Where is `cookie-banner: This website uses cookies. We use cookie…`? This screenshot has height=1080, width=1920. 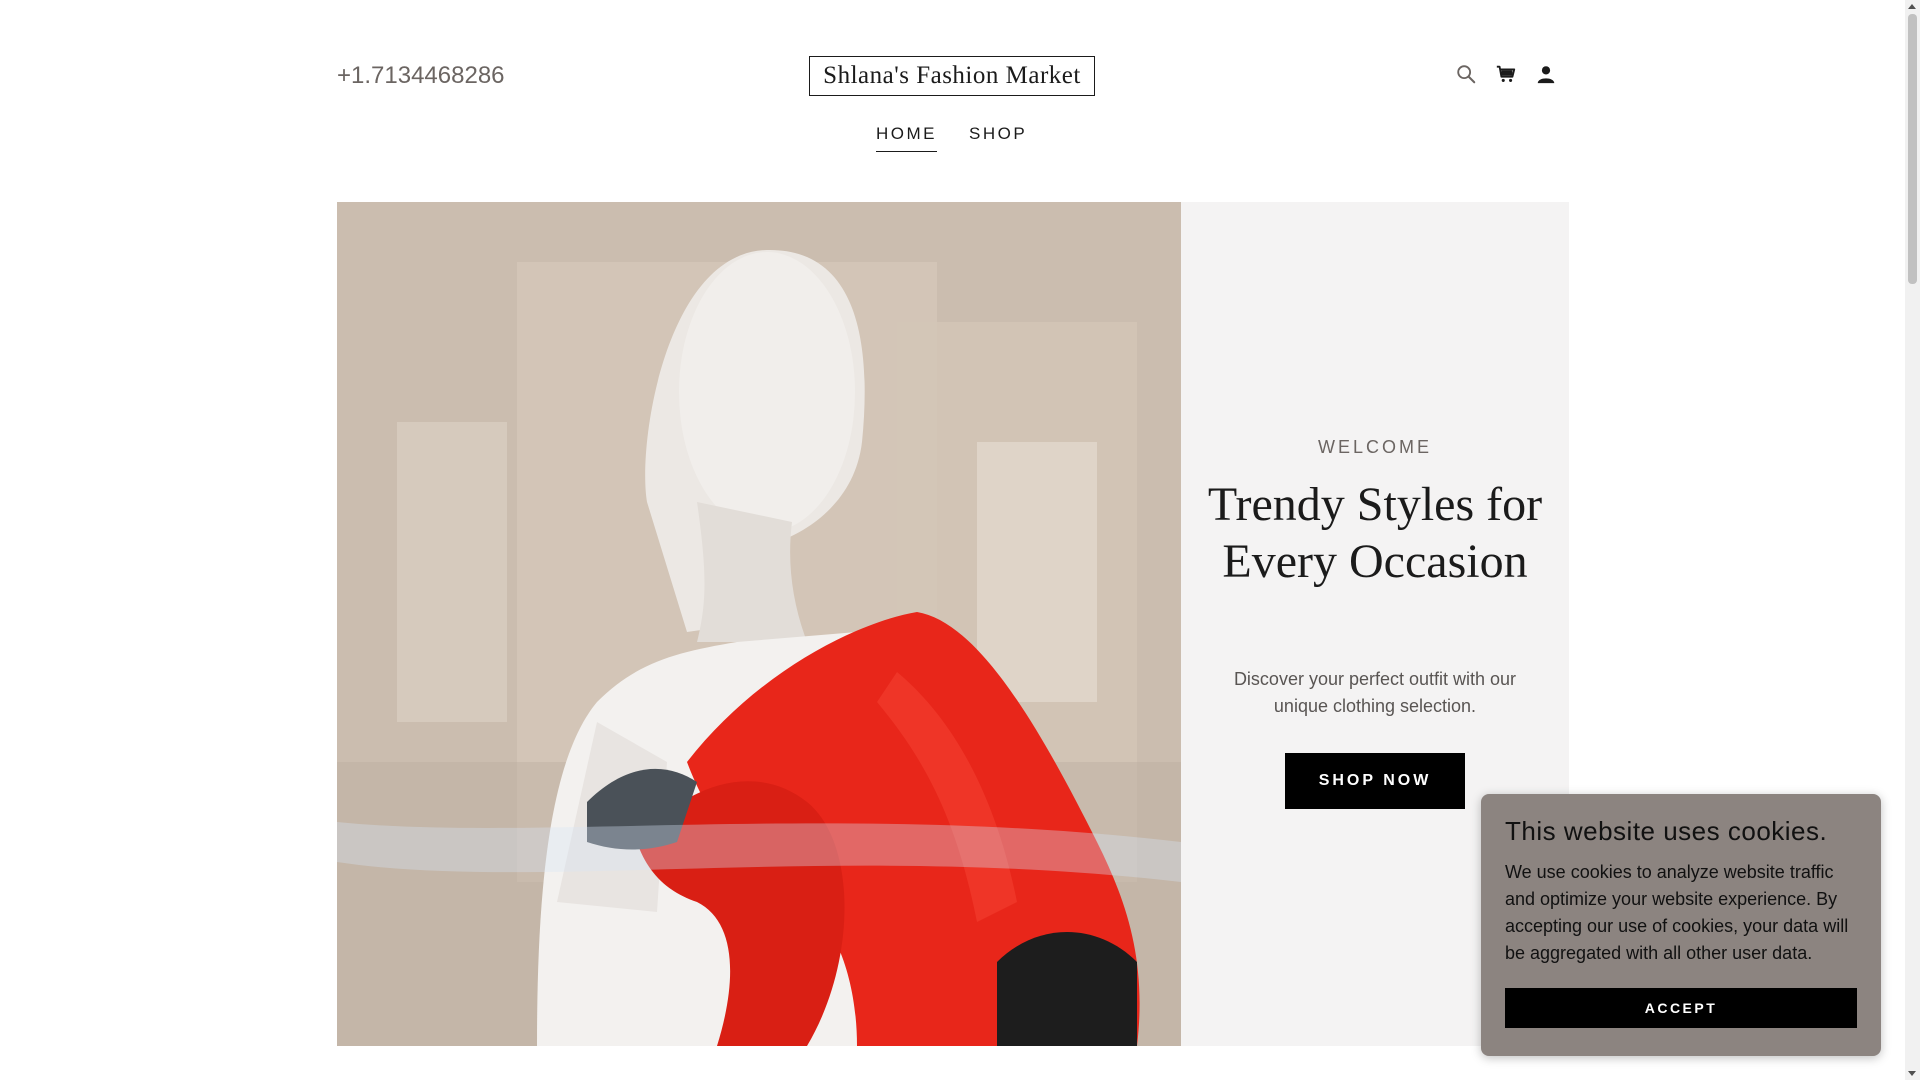 cookie-banner: This website uses cookies. We use cookie… is located at coordinates (1681, 925).